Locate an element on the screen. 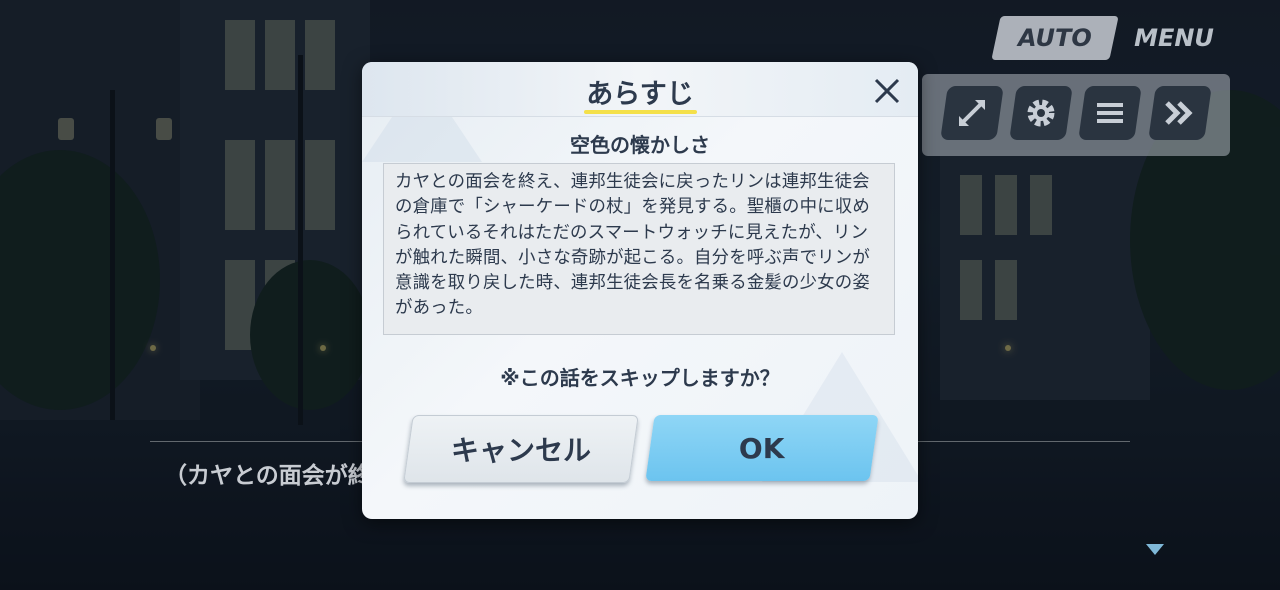 This screenshot has width=1280, height=590. auto-button-label: AUTO is located at coordinates (1055, 38).